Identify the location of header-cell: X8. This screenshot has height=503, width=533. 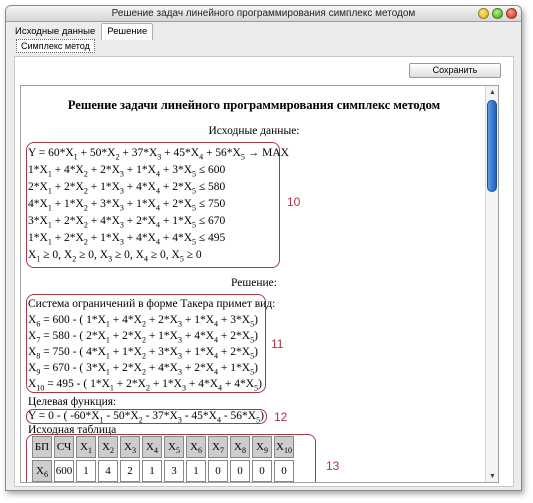
(240, 447).